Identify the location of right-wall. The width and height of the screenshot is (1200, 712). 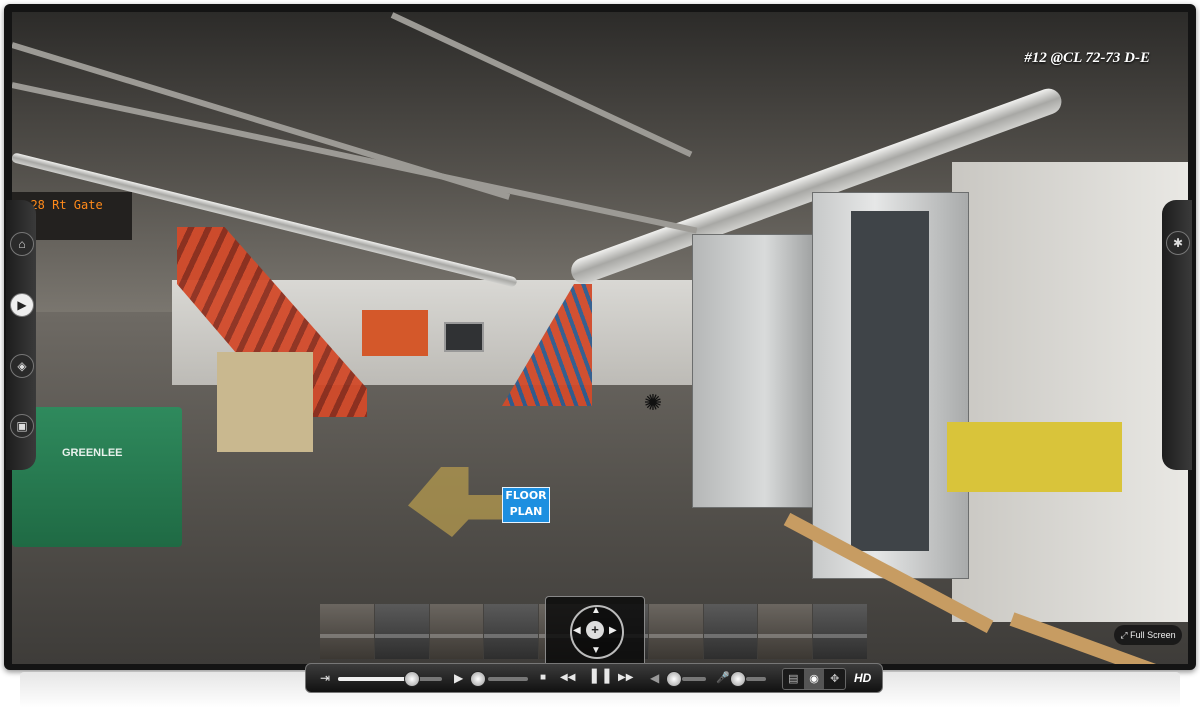
(1070, 392).